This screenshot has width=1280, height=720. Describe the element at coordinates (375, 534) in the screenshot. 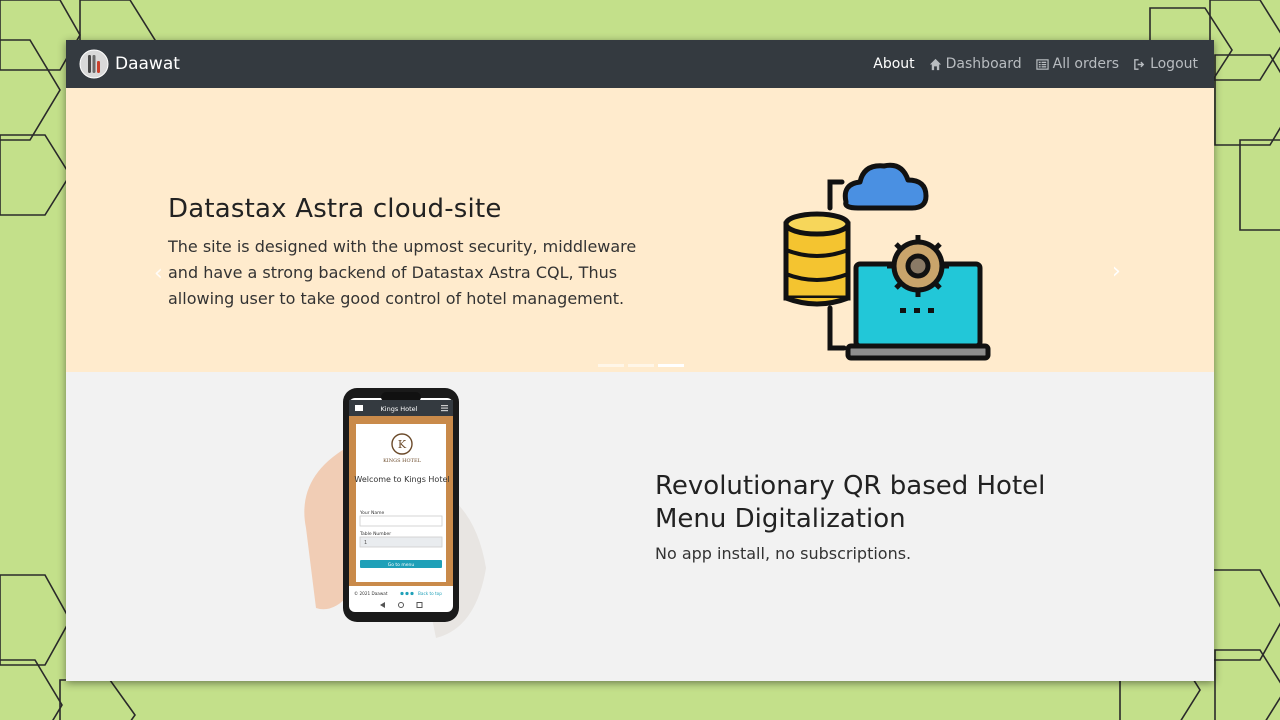

I see `phone-table-label: Table Number` at that location.